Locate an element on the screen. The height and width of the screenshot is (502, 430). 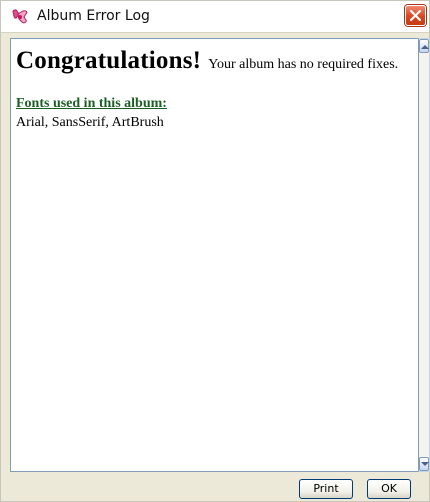
scroll-down-arrow-icon is located at coordinates (425, 464).